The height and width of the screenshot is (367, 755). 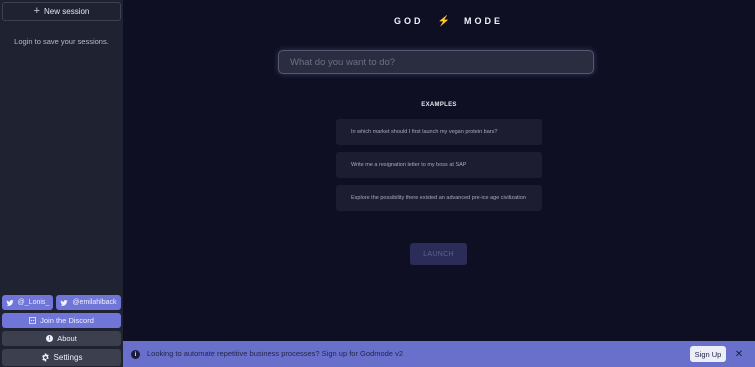 I want to click on plus-icon: +, so click(x=37, y=11).